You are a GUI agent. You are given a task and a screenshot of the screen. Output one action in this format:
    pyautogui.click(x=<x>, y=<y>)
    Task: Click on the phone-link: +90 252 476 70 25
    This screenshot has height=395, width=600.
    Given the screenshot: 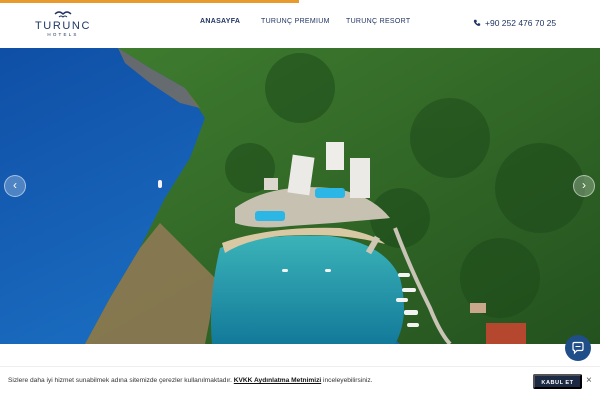 What is the action you would take?
    pyautogui.click(x=515, y=23)
    